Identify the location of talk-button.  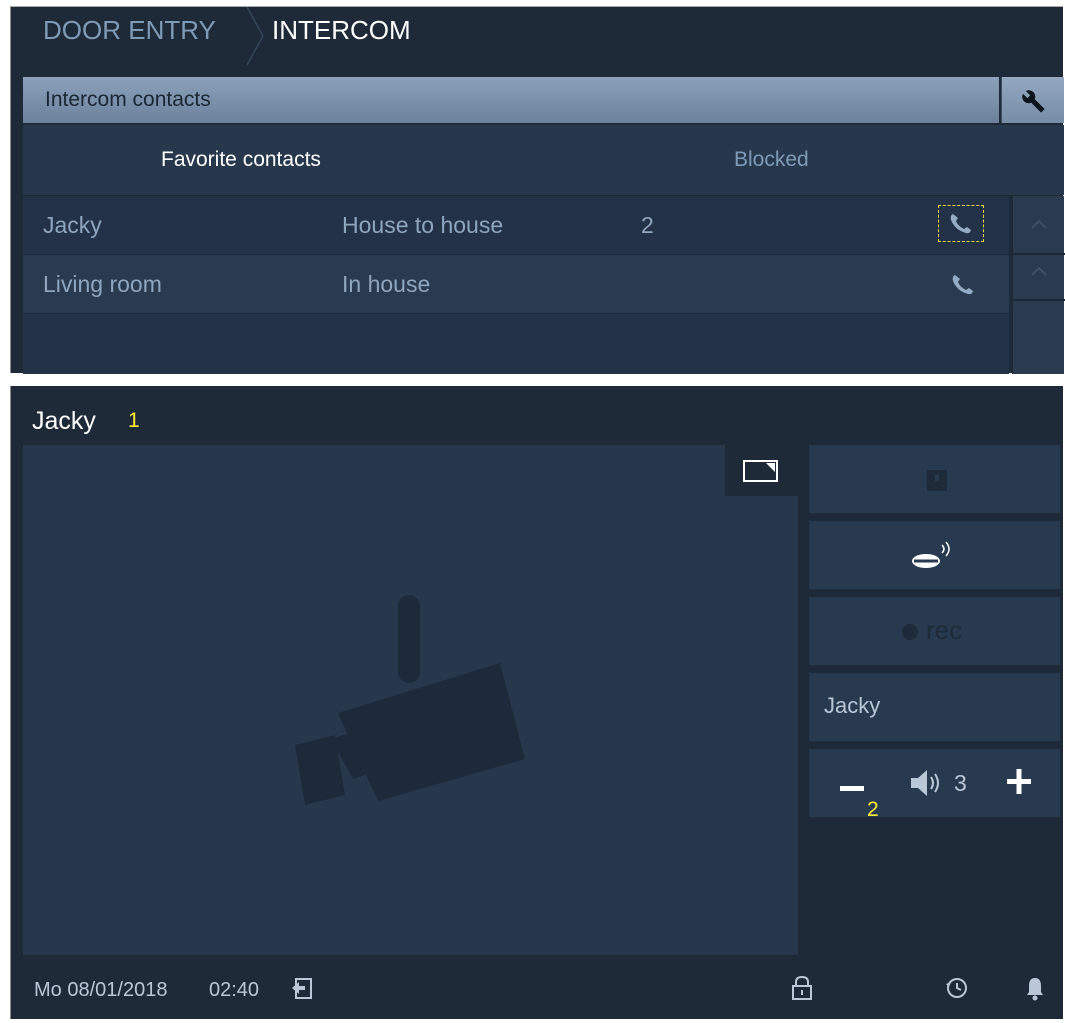
(934, 555).